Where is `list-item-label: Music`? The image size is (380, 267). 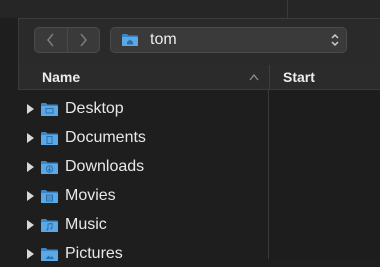 list-item-label: Music is located at coordinates (86, 224).